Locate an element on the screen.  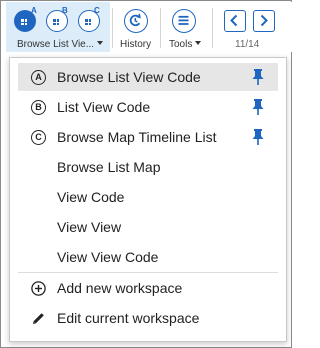
previous-page-button is located at coordinates (235, 21).